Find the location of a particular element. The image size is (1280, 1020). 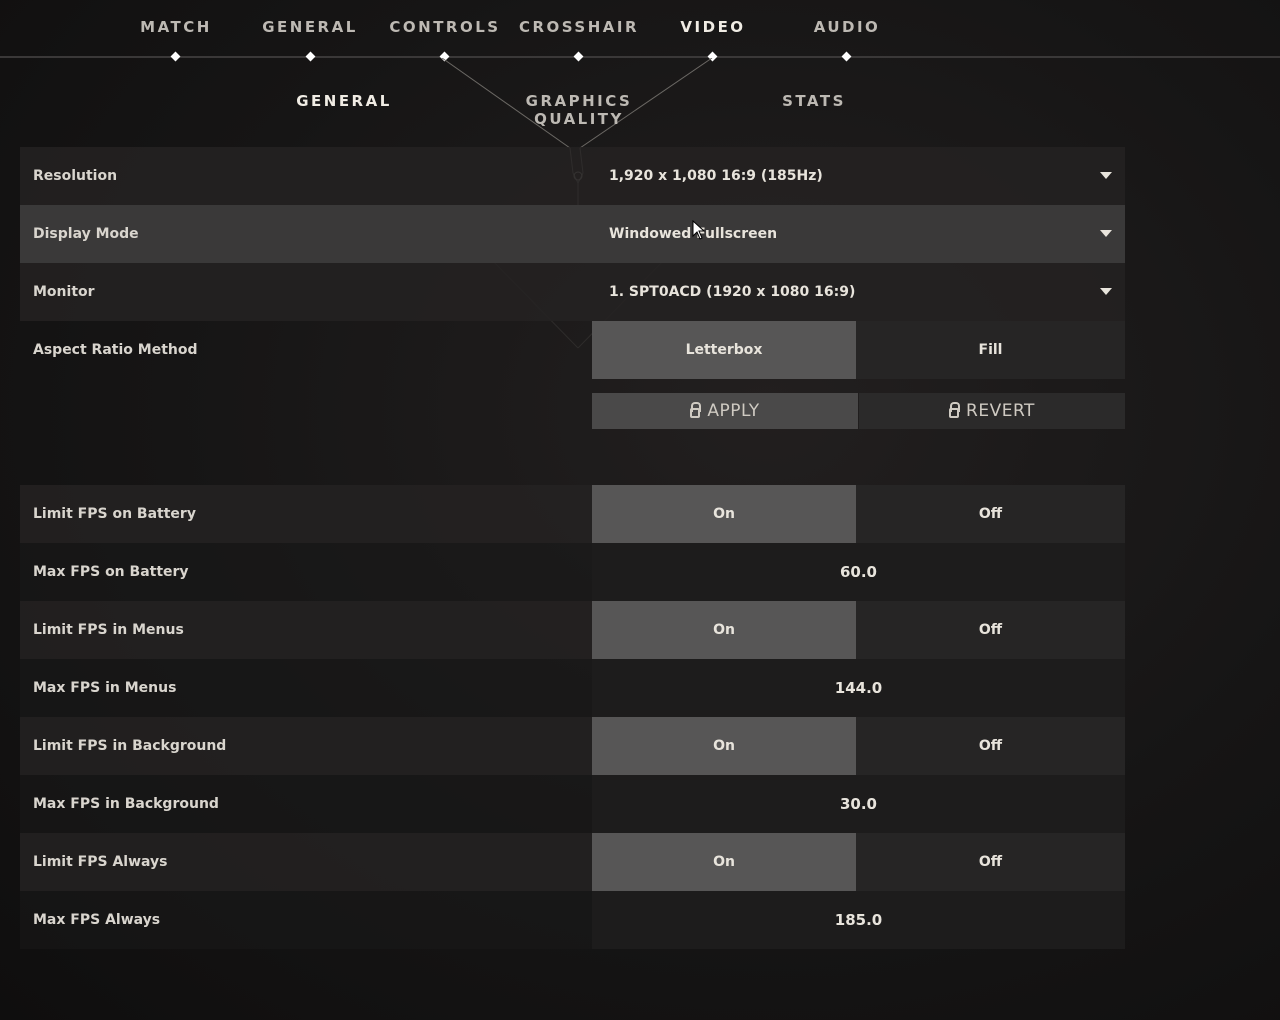

setting-row-max-fps-menus: Max FPS in Menus 144.0 is located at coordinates (572, 688).